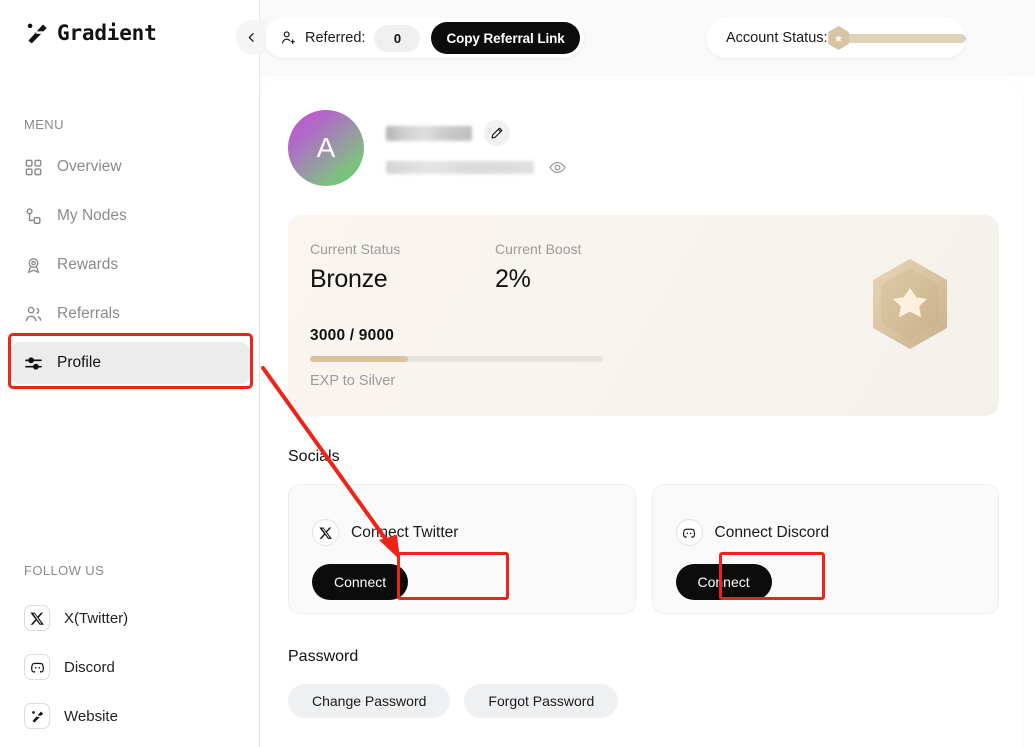 This screenshot has width=1035, height=747. Describe the element at coordinates (462, 549) in the screenshot. I see `connect-twitter-card: Connect Twitter Connect` at that location.